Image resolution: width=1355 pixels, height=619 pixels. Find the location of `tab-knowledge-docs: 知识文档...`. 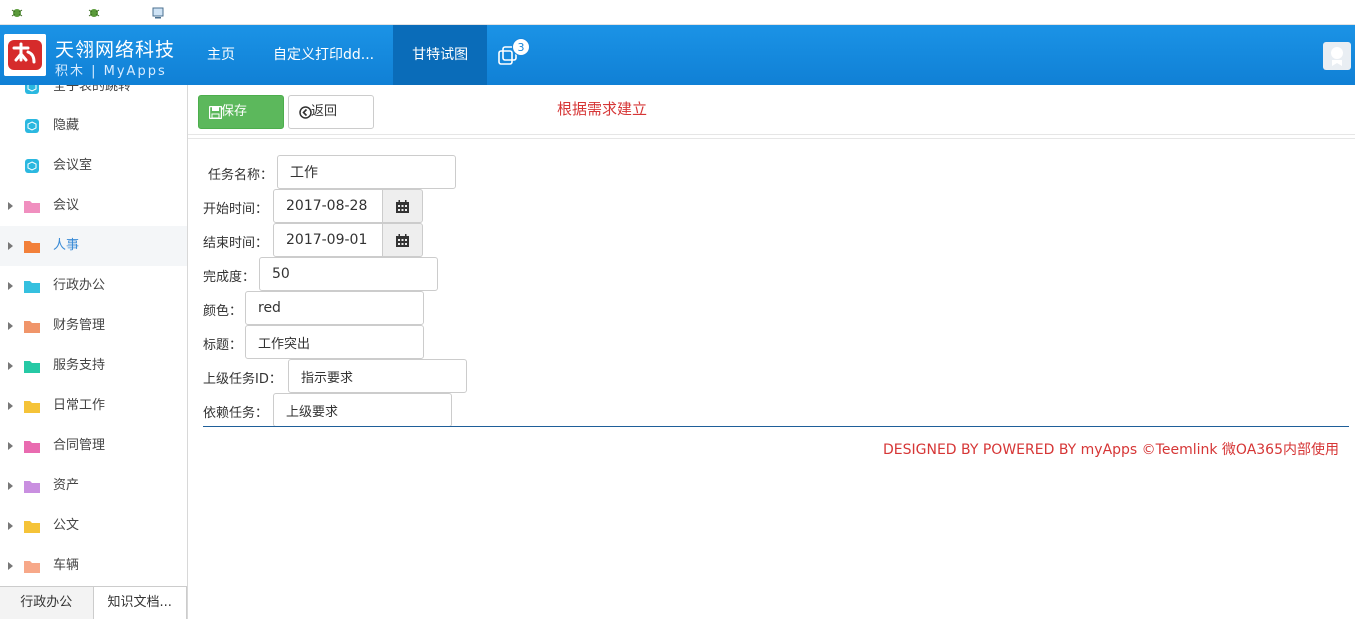

tab-knowledge-docs: 知识文档... is located at coordinates (140, 603).